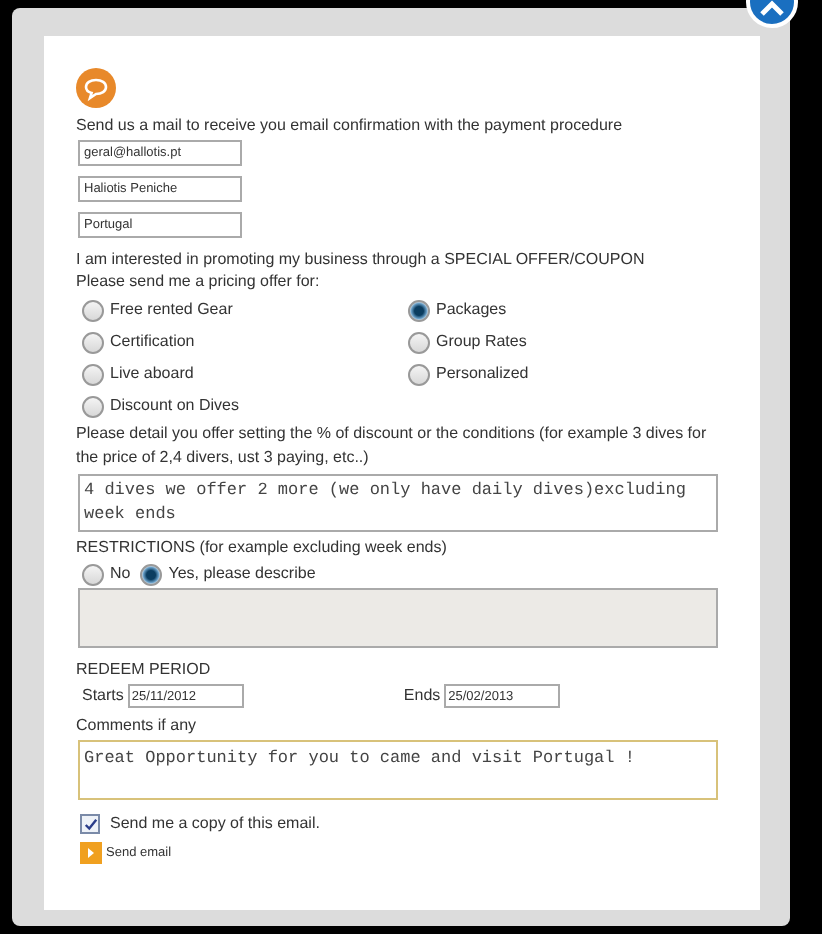  What do you see at coordinates (137, 725) in the screenshot?
I see `comments-label: Comments if any` at bounding box center [137, 725].